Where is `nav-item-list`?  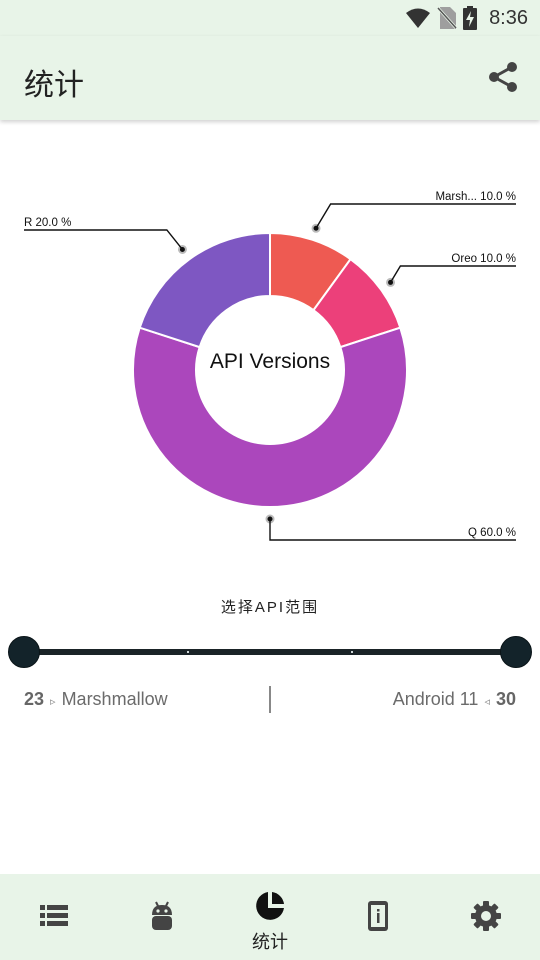 nav-item-list is located at coordinates (54, 917).